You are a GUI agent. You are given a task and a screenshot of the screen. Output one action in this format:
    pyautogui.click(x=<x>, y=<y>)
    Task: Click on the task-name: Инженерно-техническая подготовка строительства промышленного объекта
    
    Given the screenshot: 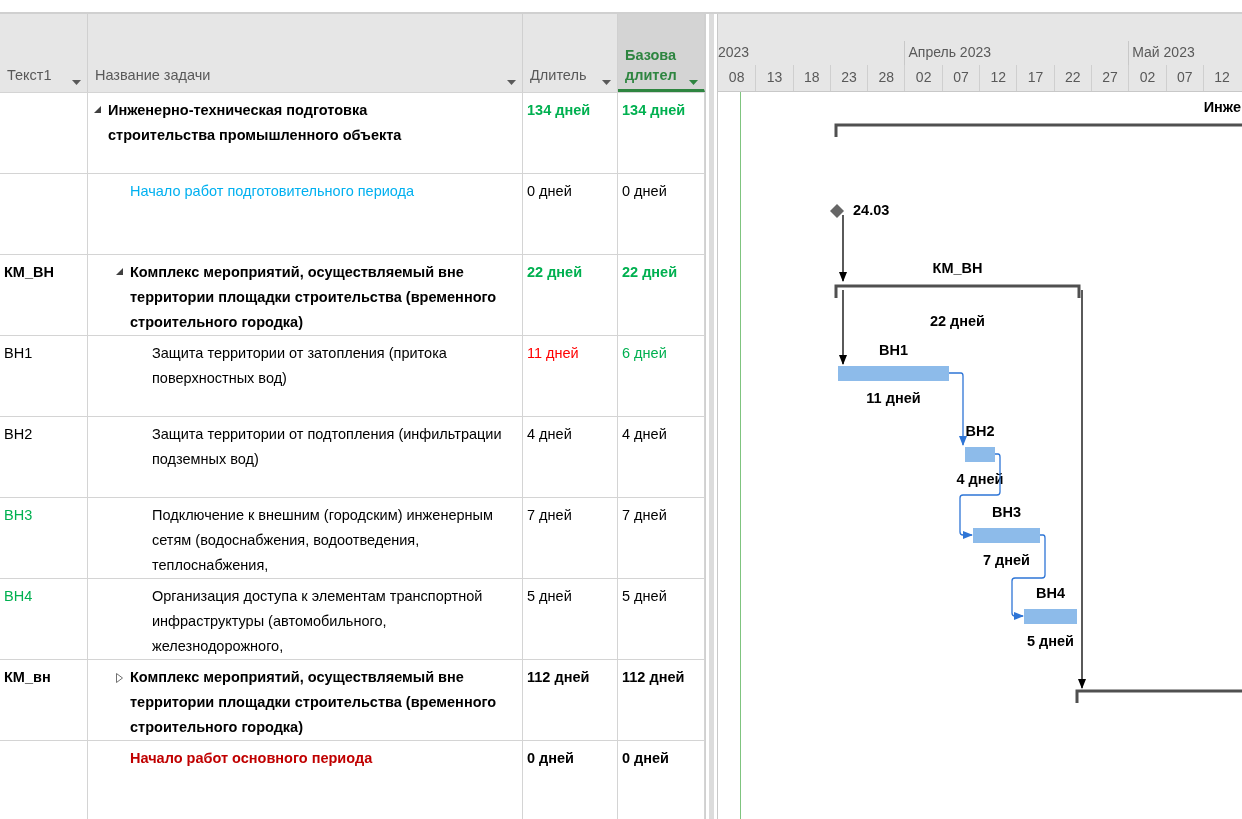 What is the action you would take?
    pyautogui.click(x=255, y=123)
    